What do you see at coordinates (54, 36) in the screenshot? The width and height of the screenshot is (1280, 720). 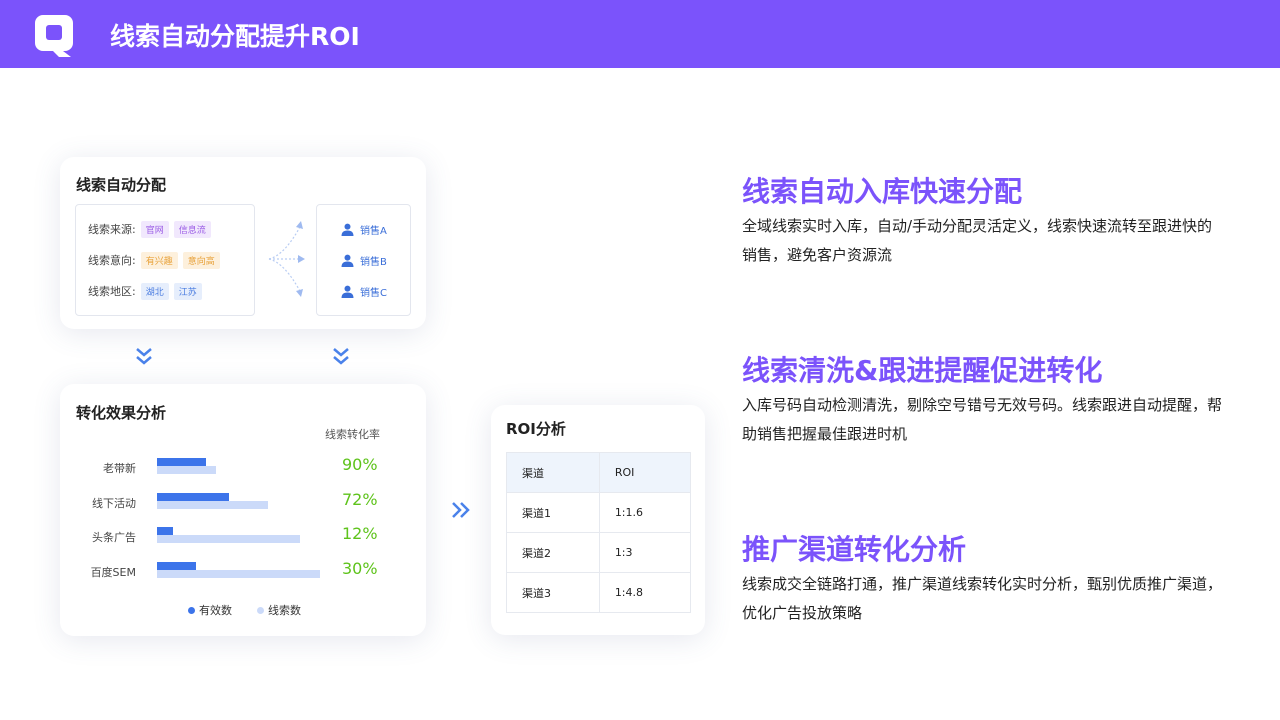 I see `chat-bubble-logo-icon` at bounding box center [54, 36].